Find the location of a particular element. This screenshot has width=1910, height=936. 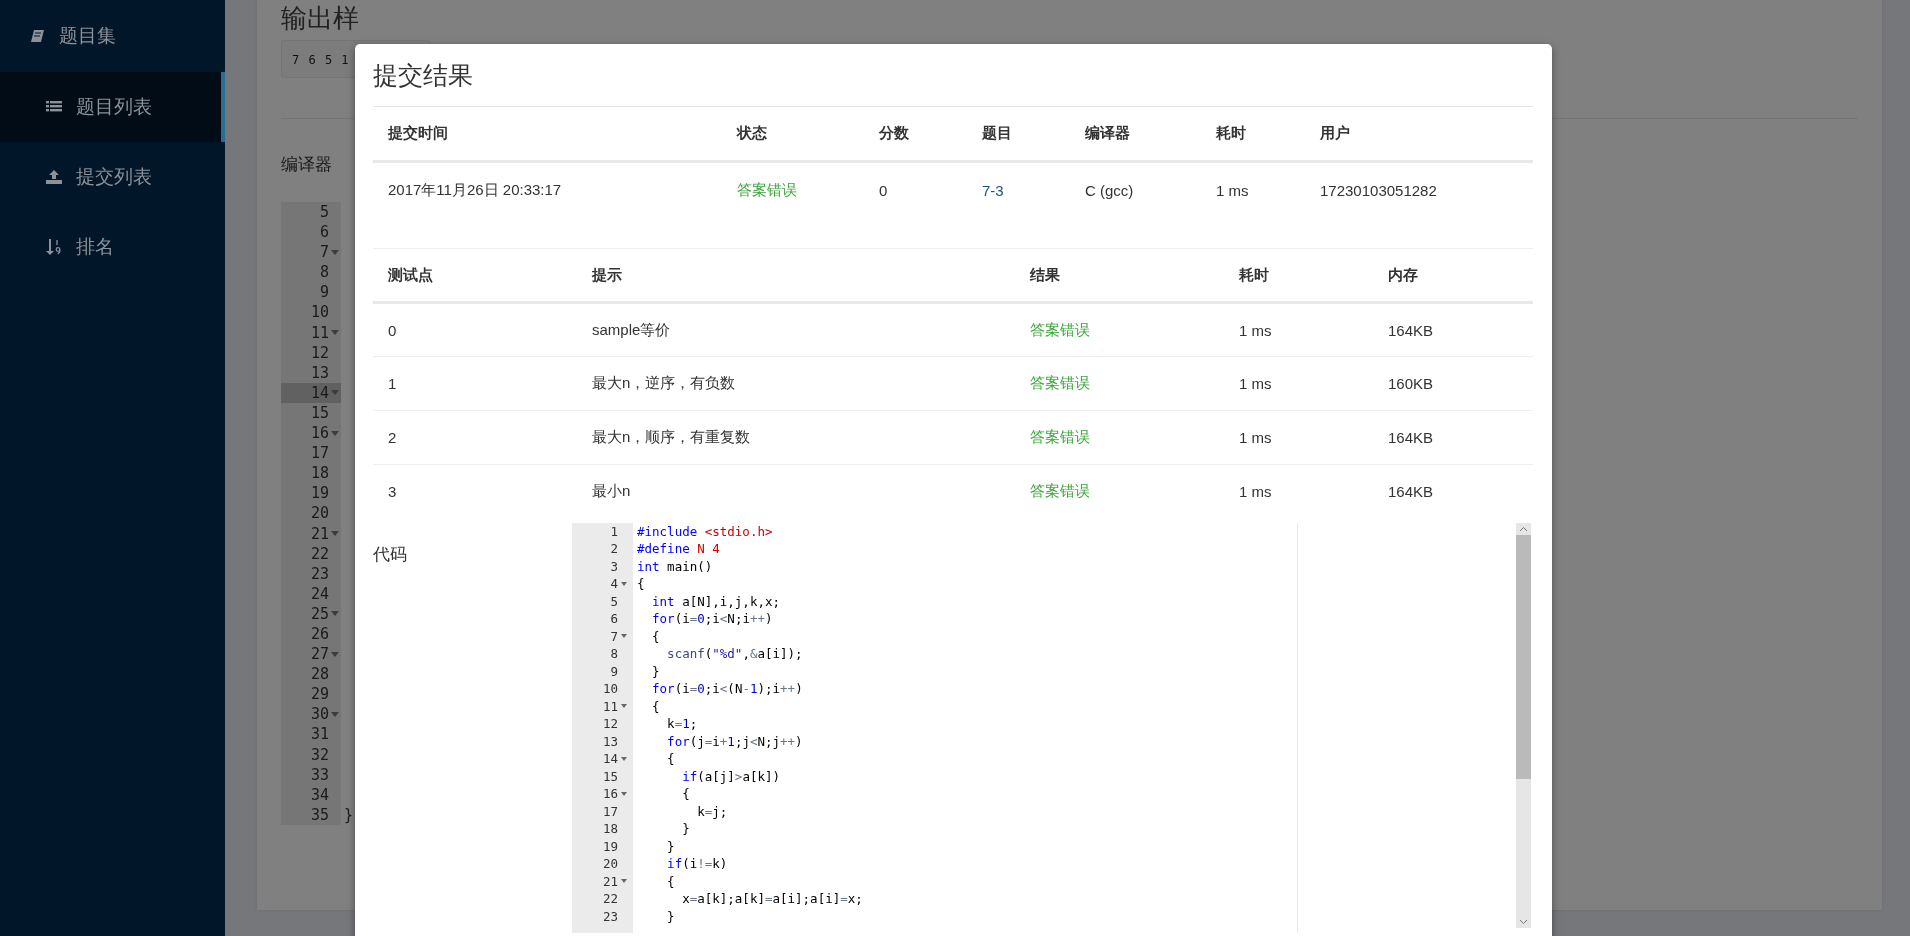

line-number: 35 is located at coordinates (311, 814).